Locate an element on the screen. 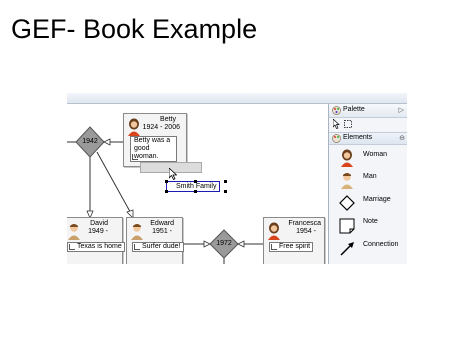  editor-title-bar is located at coordinates (237, 98).